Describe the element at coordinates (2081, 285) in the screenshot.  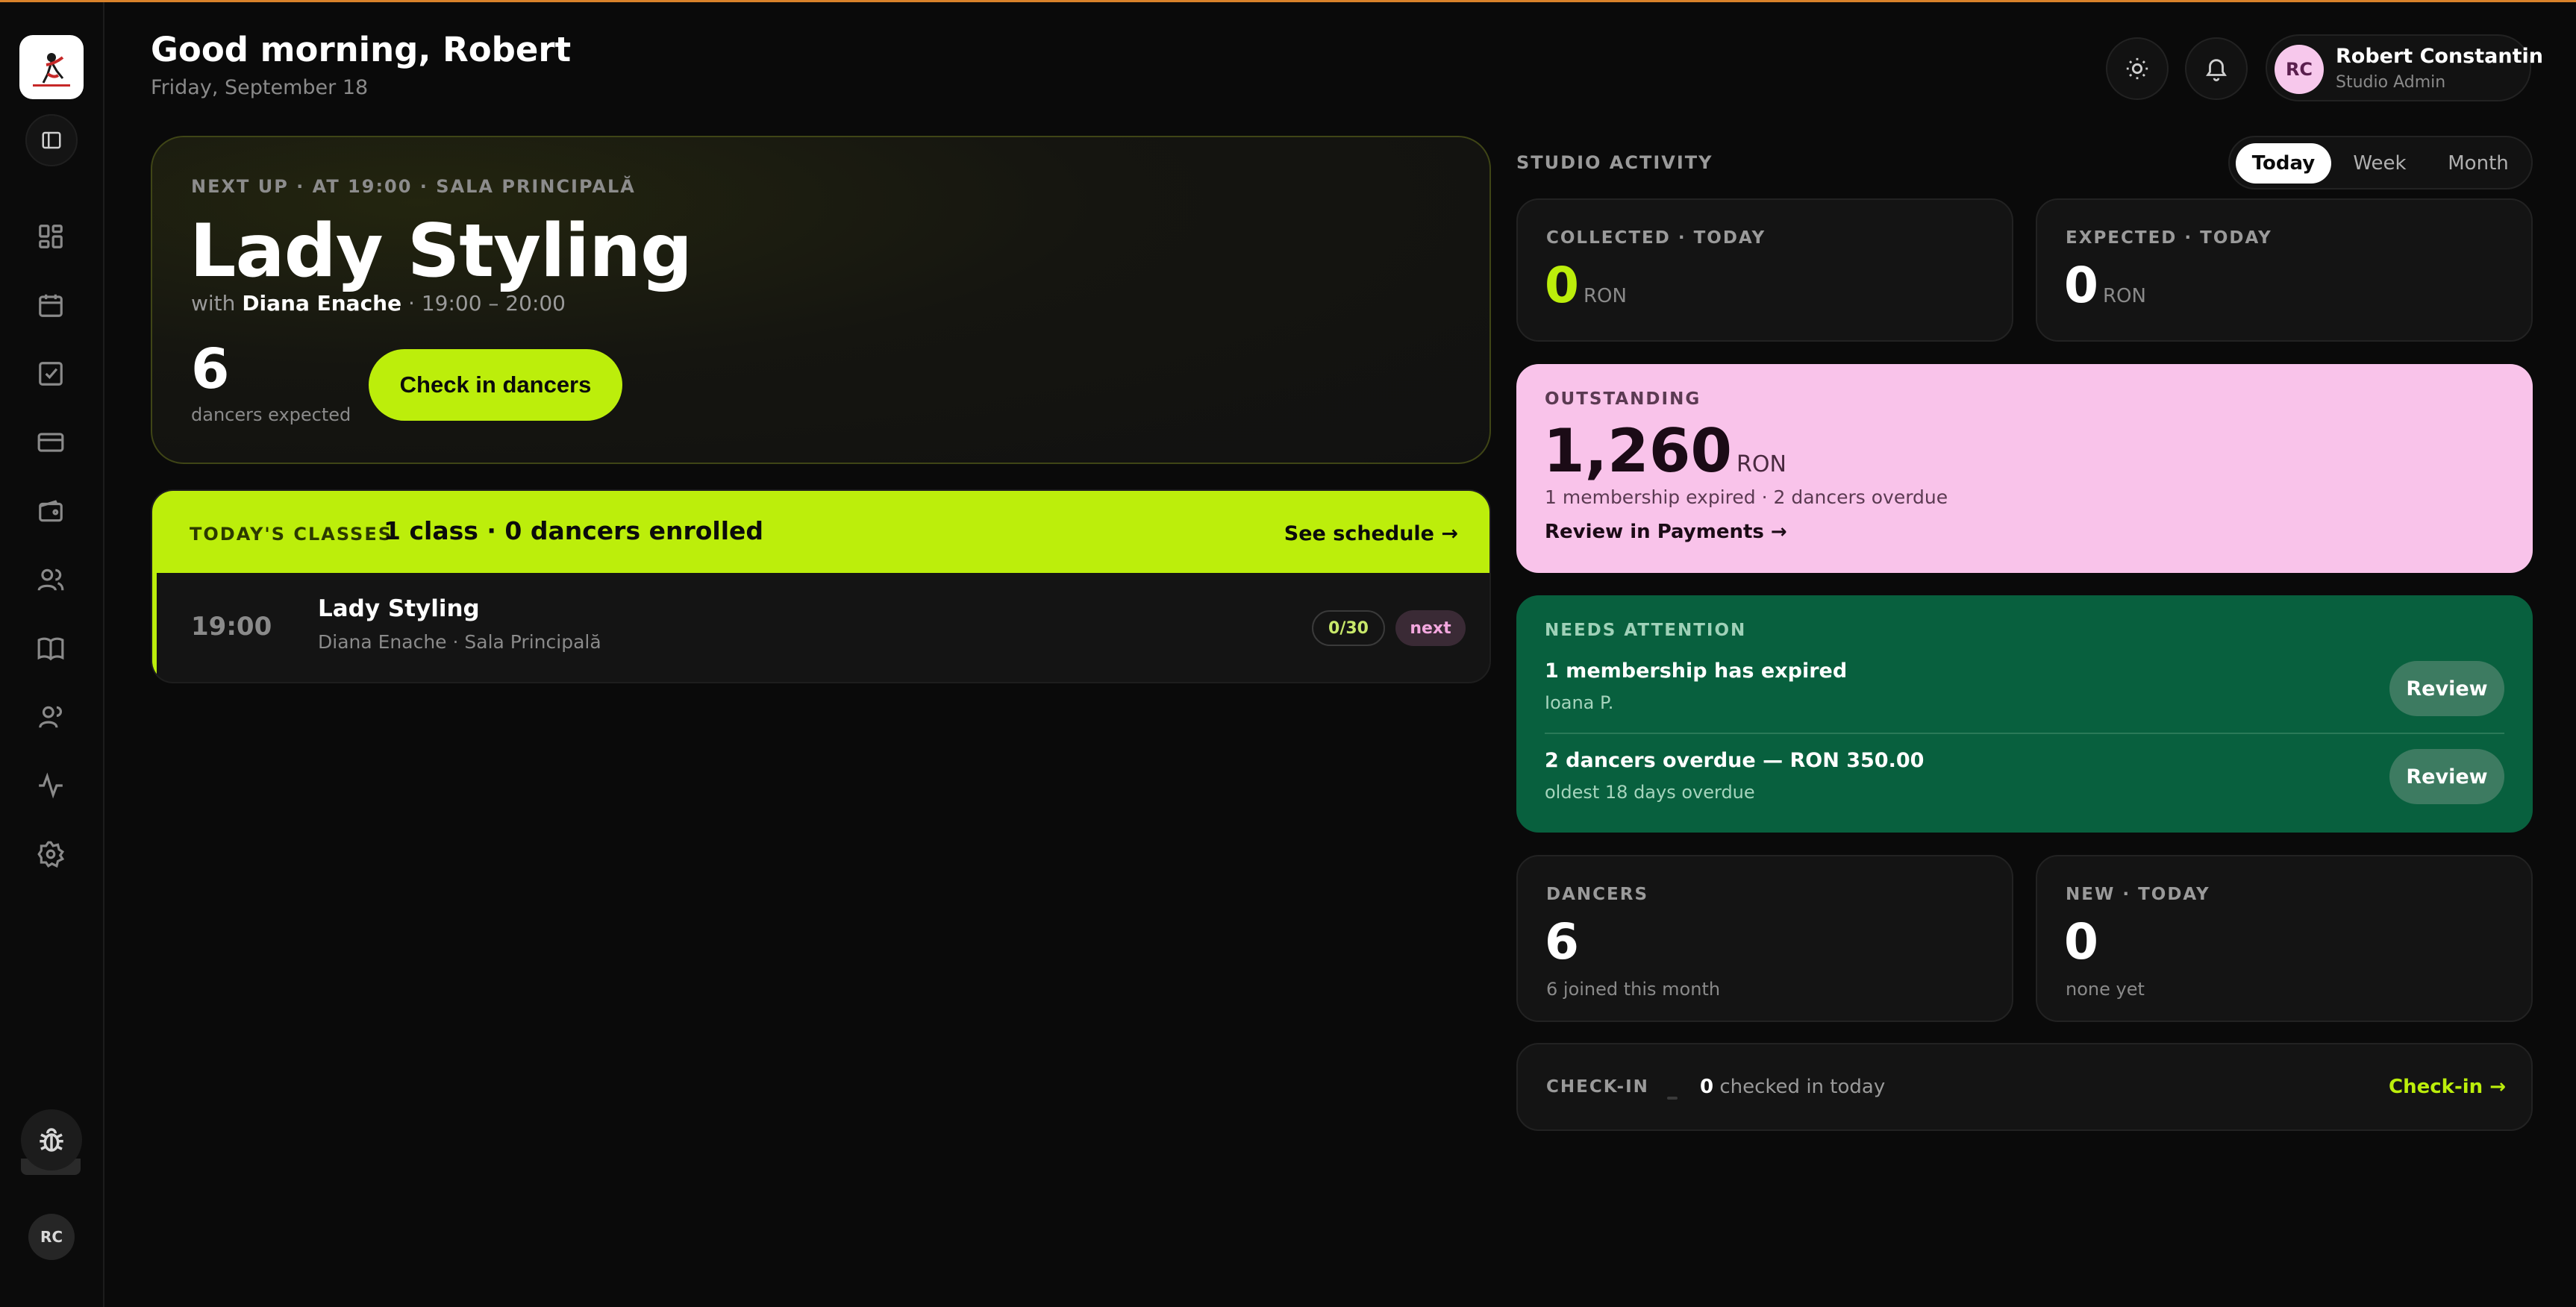
I see `expected-value: 0` at that location.